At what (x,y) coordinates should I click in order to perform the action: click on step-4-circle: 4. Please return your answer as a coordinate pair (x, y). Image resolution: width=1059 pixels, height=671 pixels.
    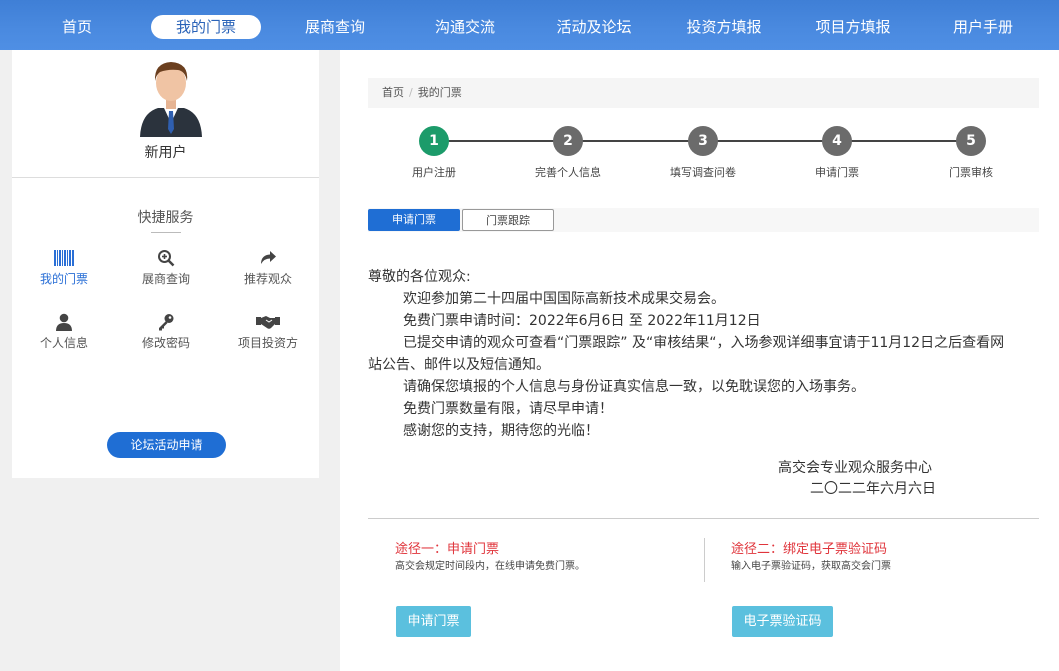
    Looking at the image, I should click on (837, 141).